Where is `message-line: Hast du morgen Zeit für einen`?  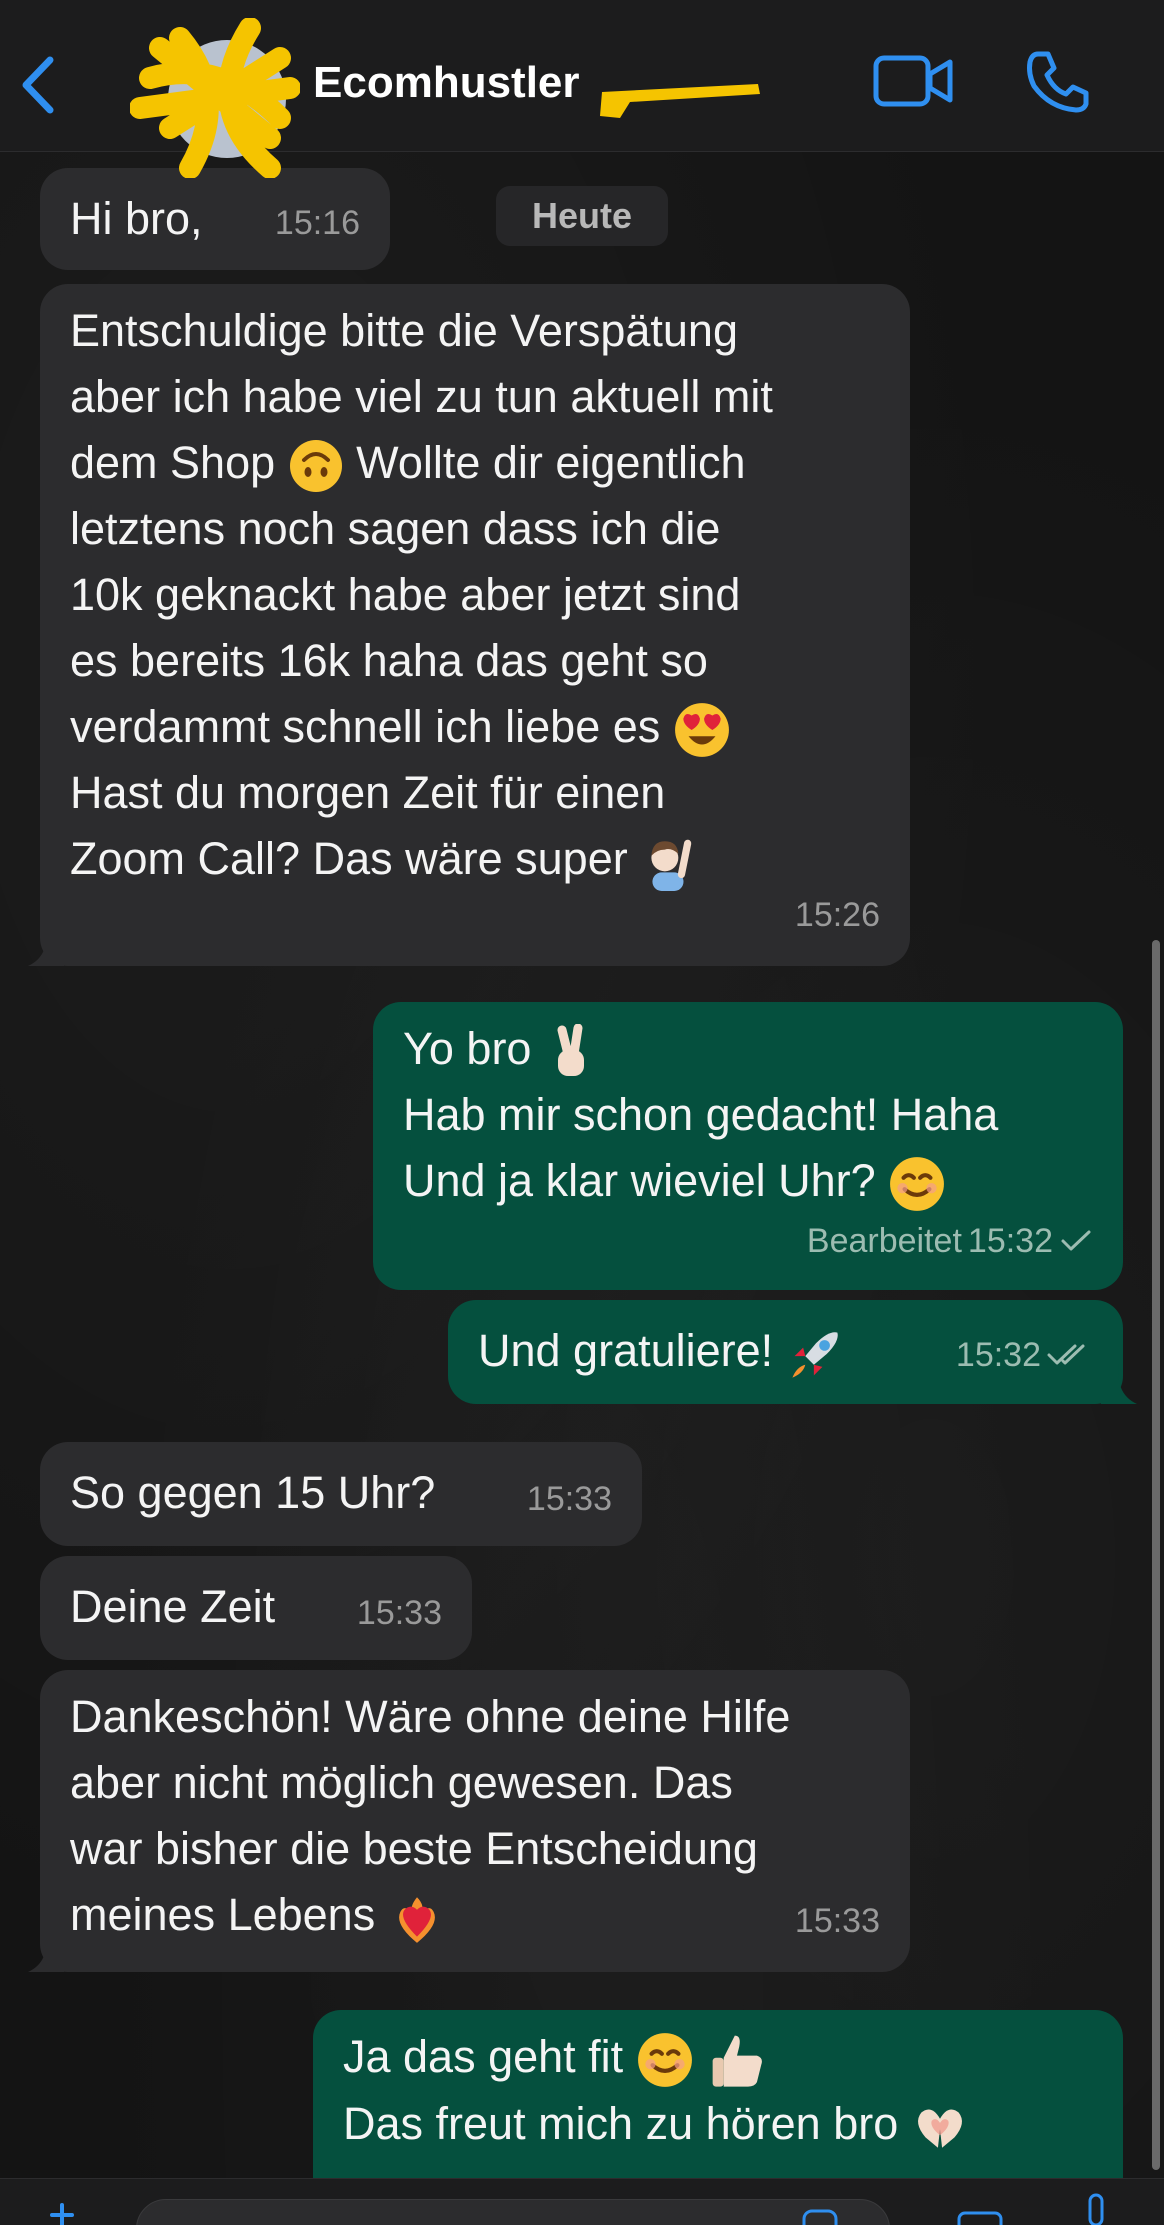
message-line: Hast du morgen Zeit für einen is located at coordinates (368, 792).